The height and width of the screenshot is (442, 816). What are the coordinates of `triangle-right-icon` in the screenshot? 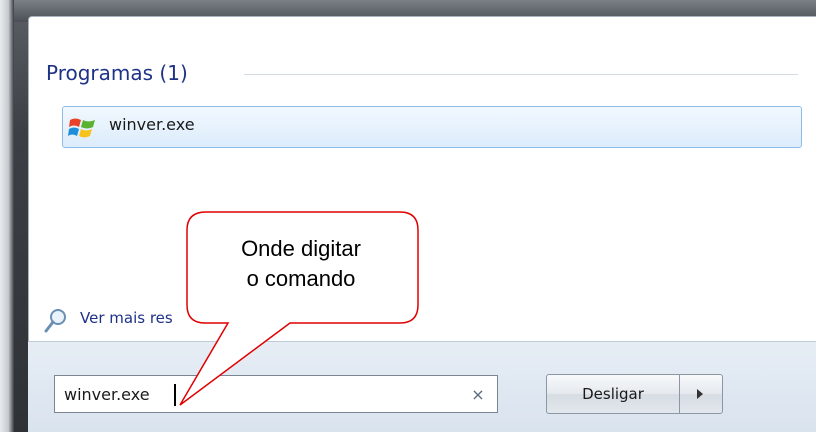 It's located at (700, 394).